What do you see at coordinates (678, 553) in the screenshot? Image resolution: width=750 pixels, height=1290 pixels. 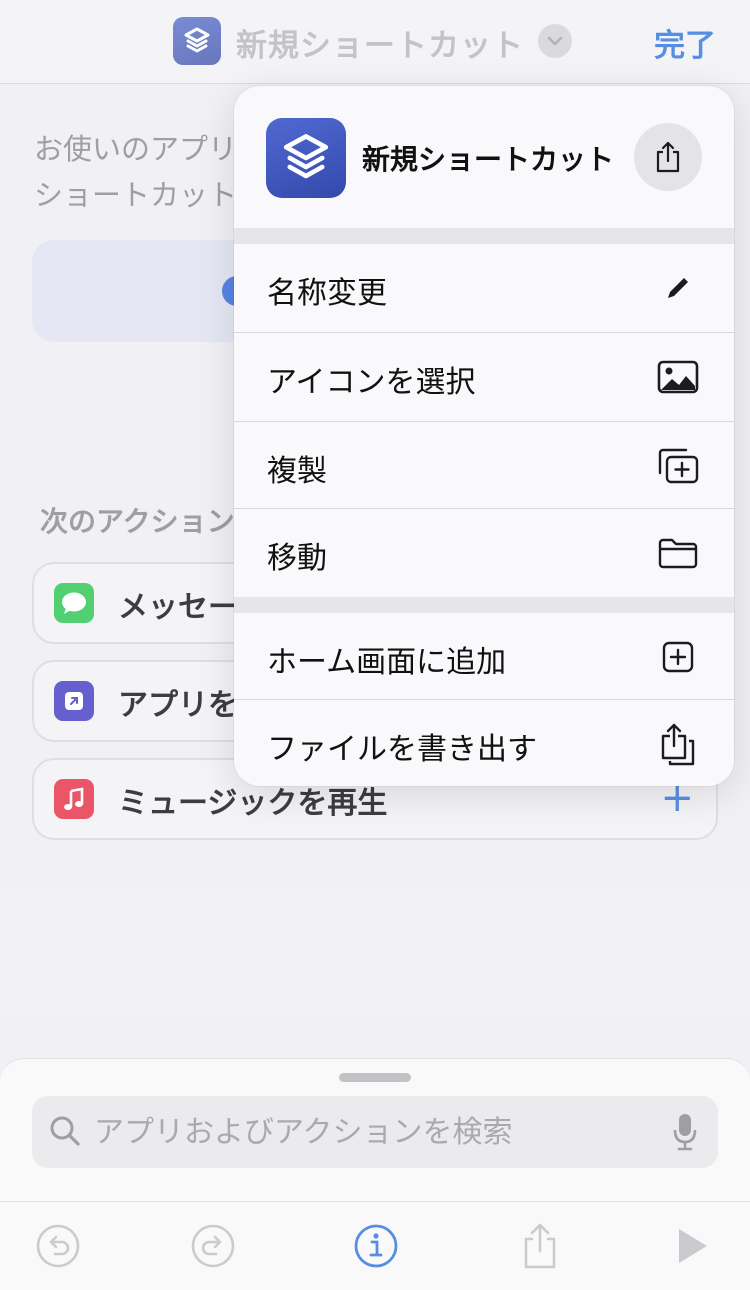 I see `folder-icon` at bounding box center [678, 553].